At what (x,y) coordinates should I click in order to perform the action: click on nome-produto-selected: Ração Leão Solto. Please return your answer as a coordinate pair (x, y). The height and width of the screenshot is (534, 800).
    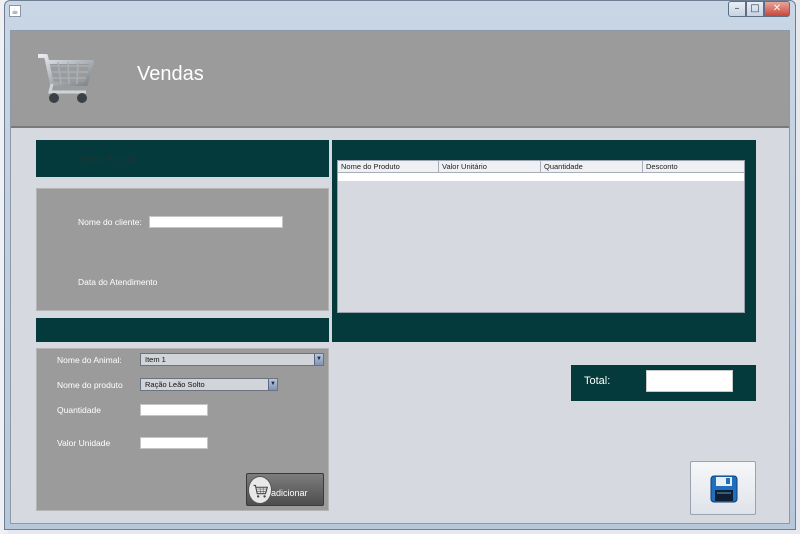
    Looking at the image, I should click on (175, 384).